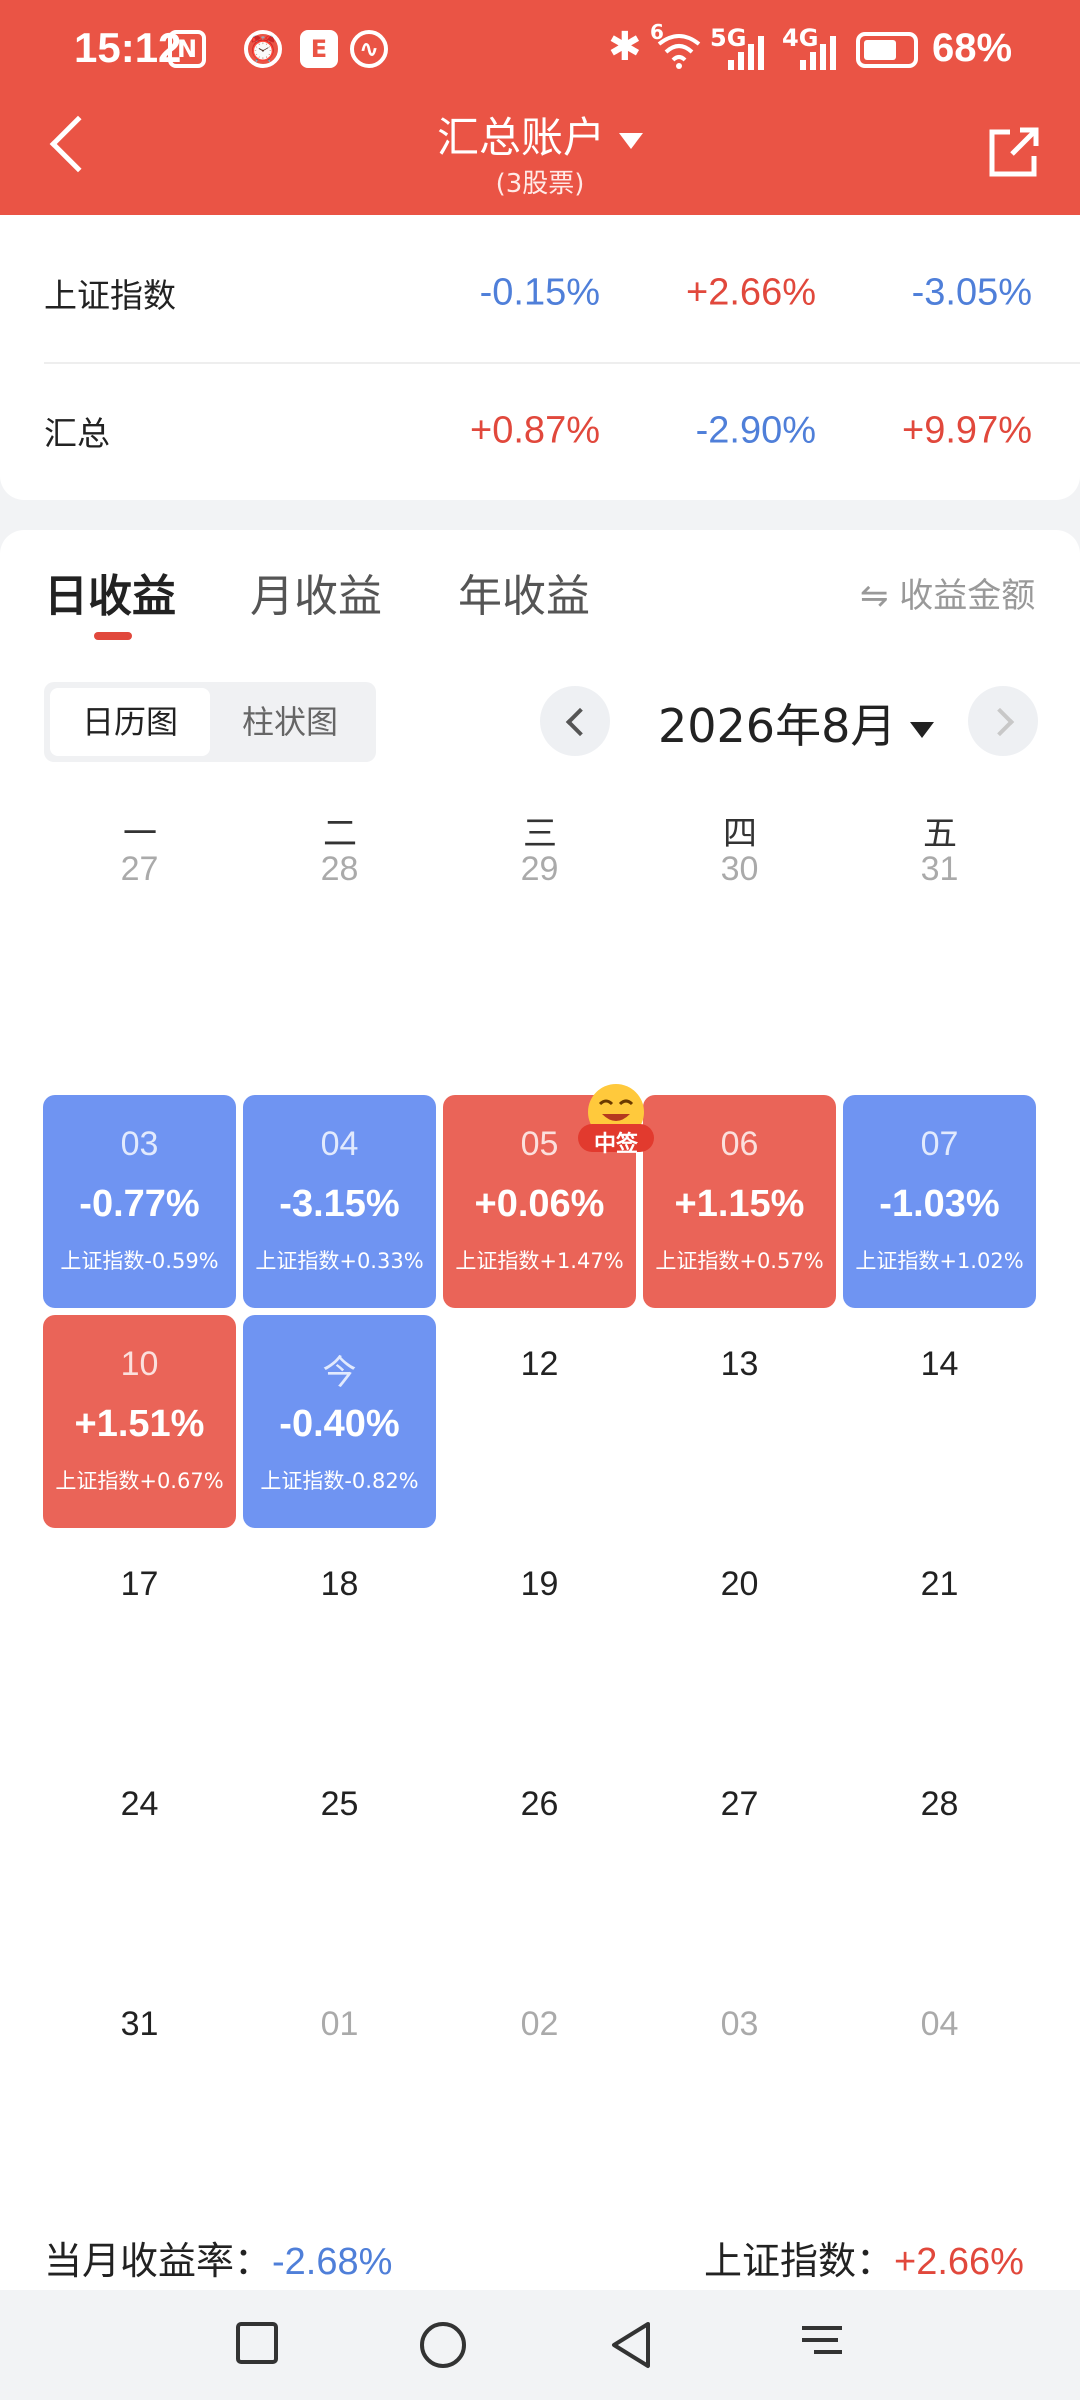  I want to click on day-number: 10, so click(139, 1364).